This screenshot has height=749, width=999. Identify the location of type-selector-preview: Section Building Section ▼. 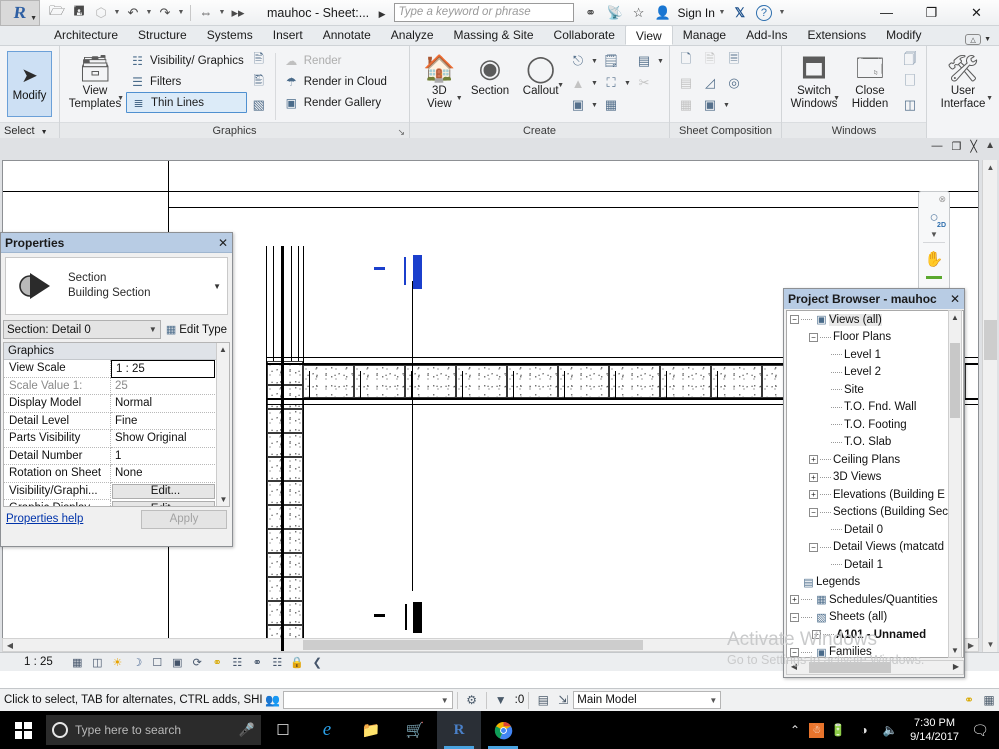
(116, 286).